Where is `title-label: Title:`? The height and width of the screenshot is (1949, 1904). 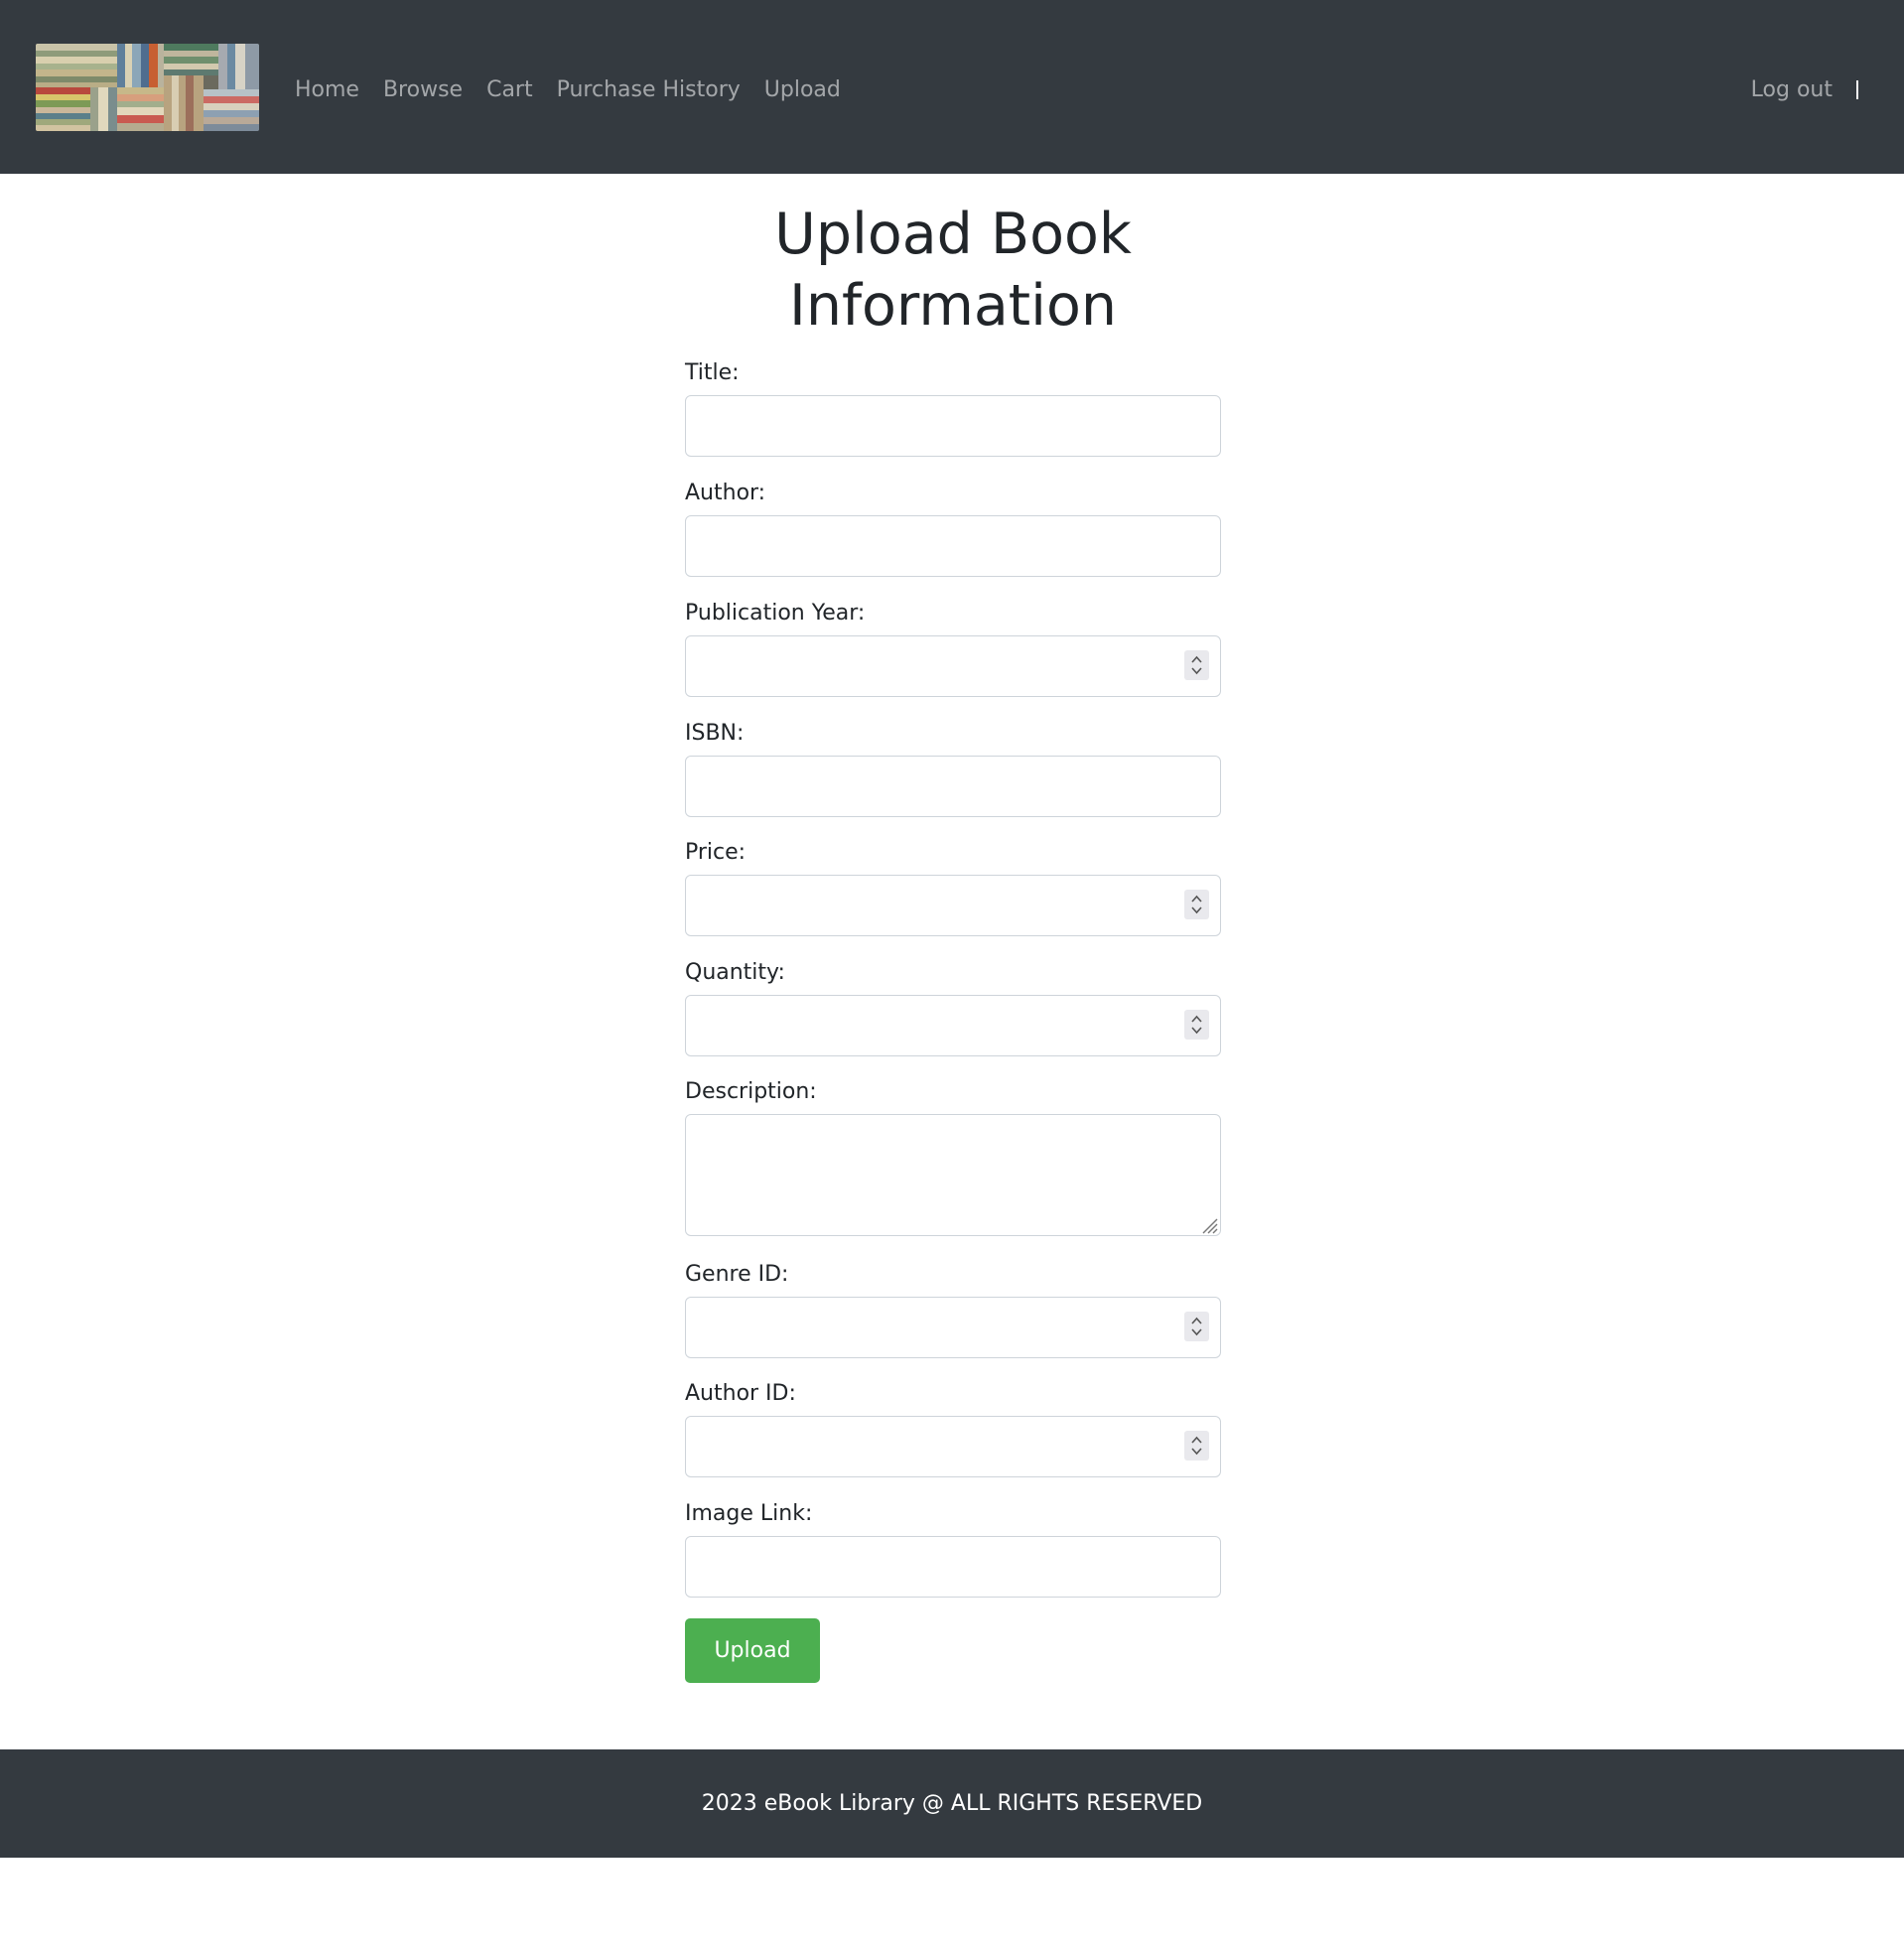
title-label: Title: is located at coordinates (712, 372).